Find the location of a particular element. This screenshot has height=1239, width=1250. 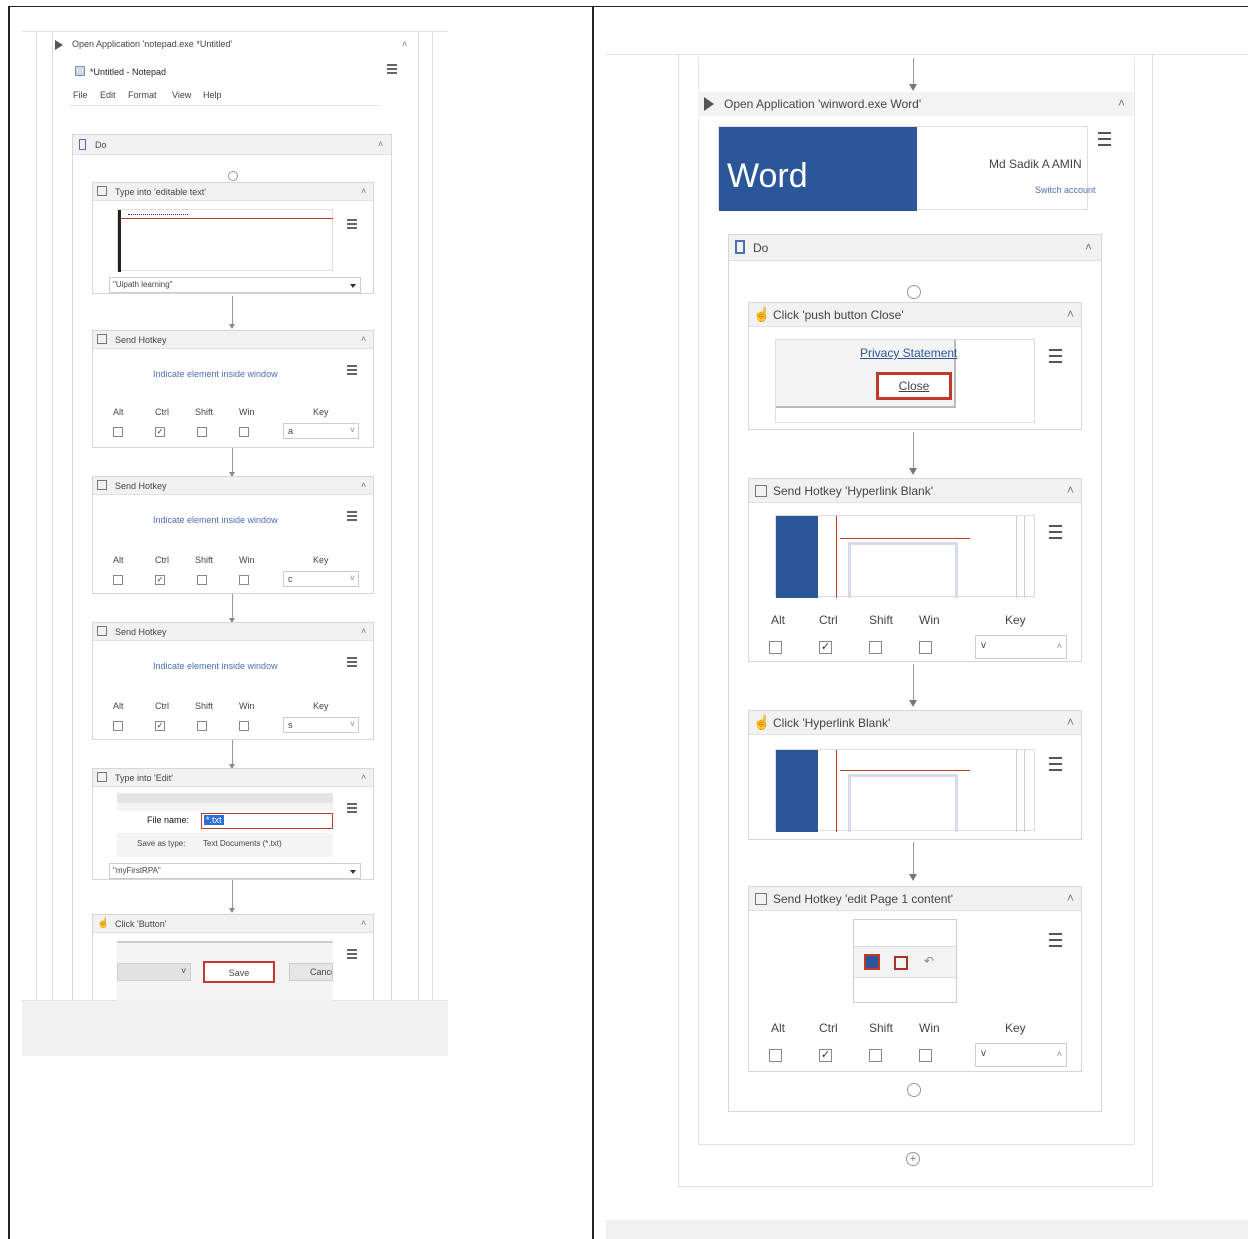

menu-help: Help is located at coordinates (212, 95).